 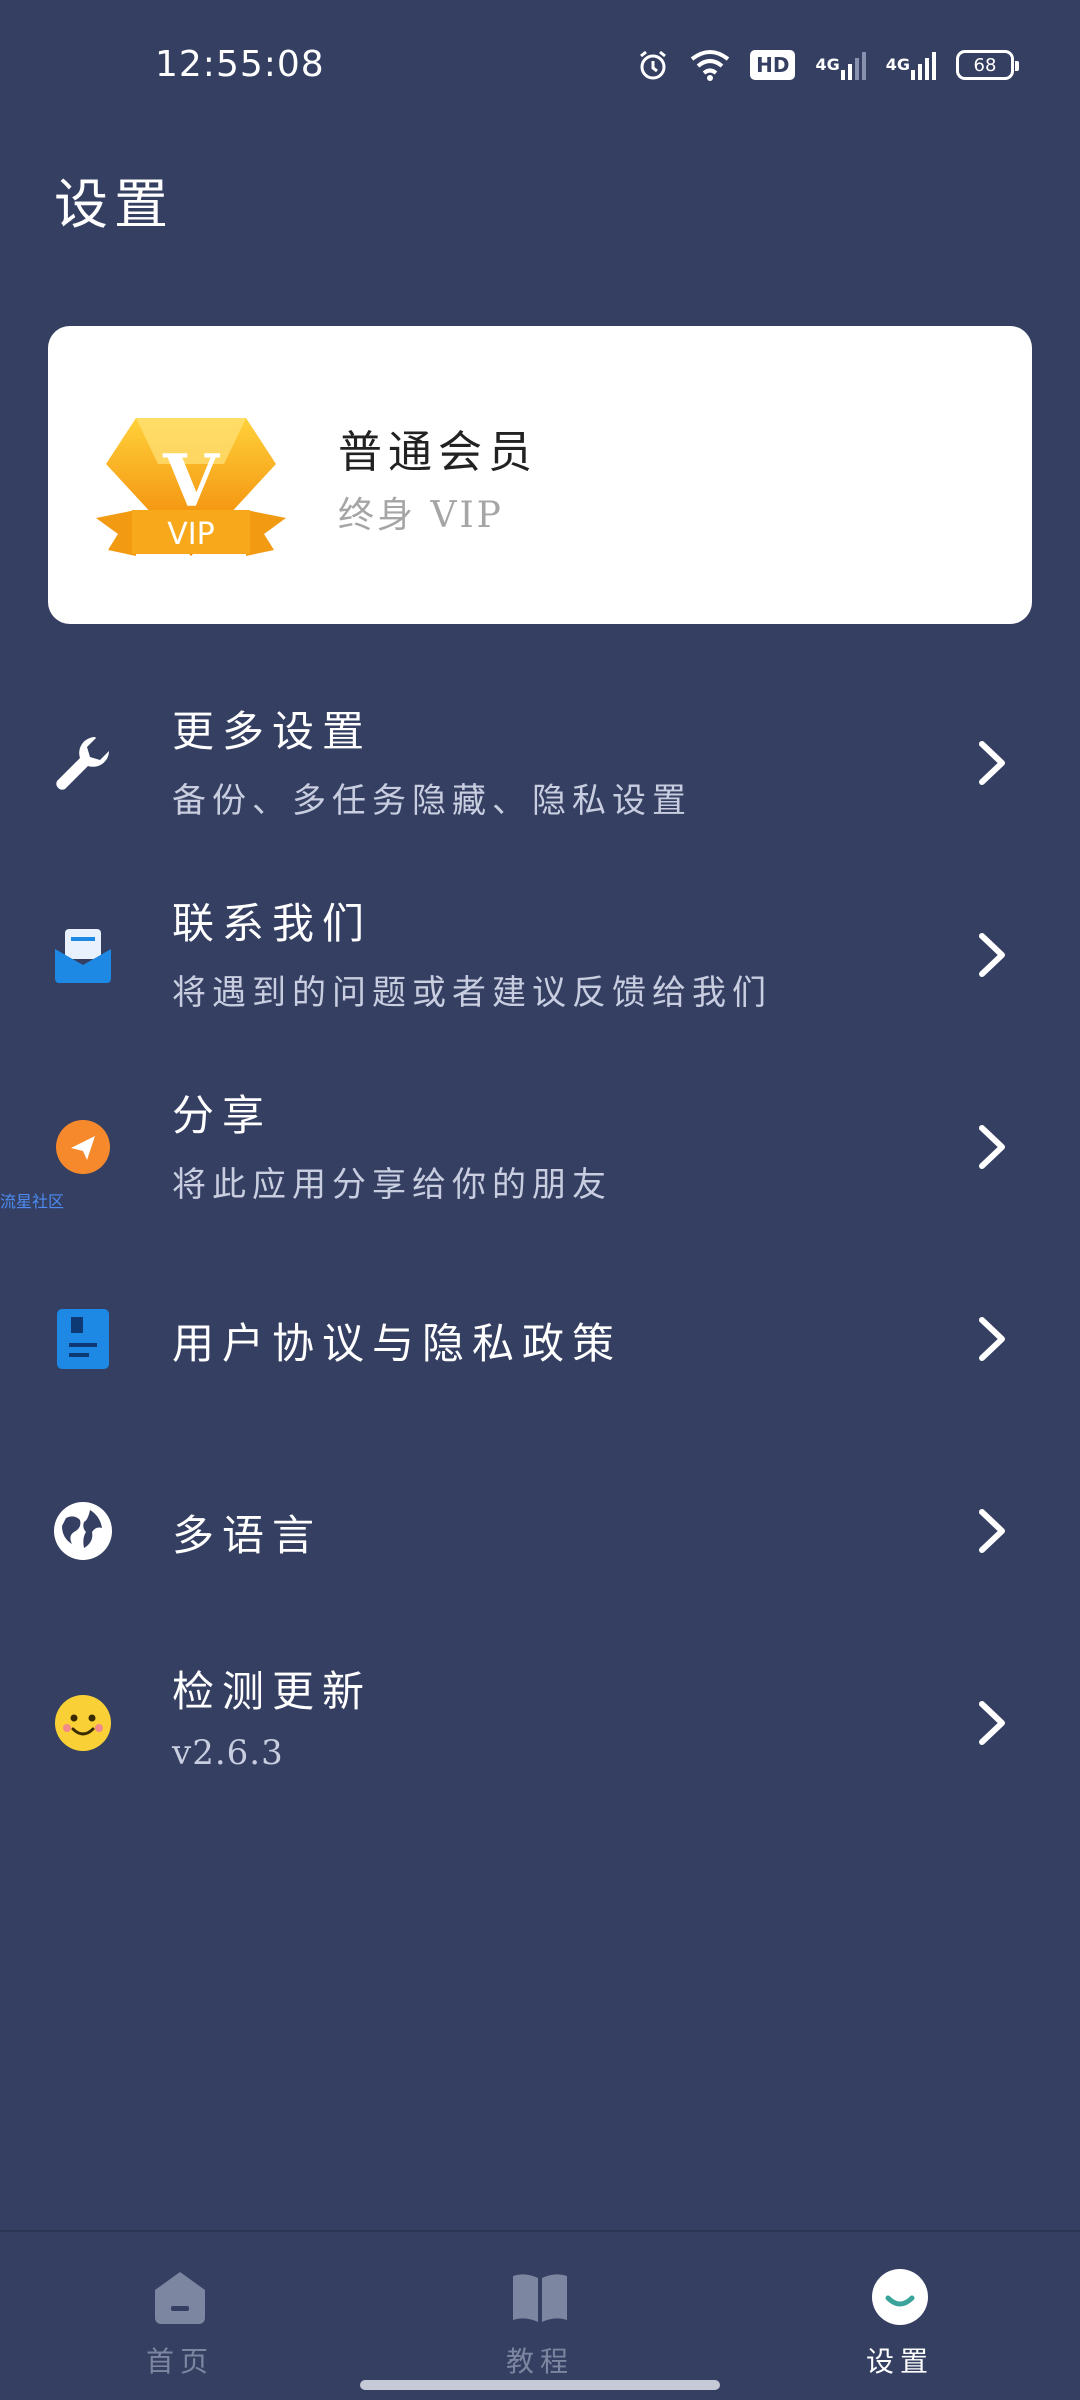 What do you see at coordinates (987, 65) in the screenshot?
I see `battery-icon: 68` at bounding box center [987, 65].